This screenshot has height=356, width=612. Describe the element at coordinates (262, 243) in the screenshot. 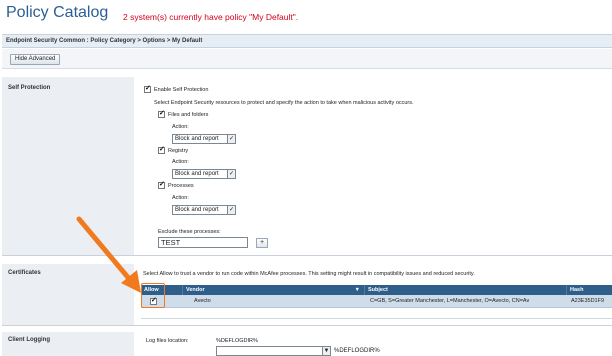

I see `add-process-button: +` at that location.